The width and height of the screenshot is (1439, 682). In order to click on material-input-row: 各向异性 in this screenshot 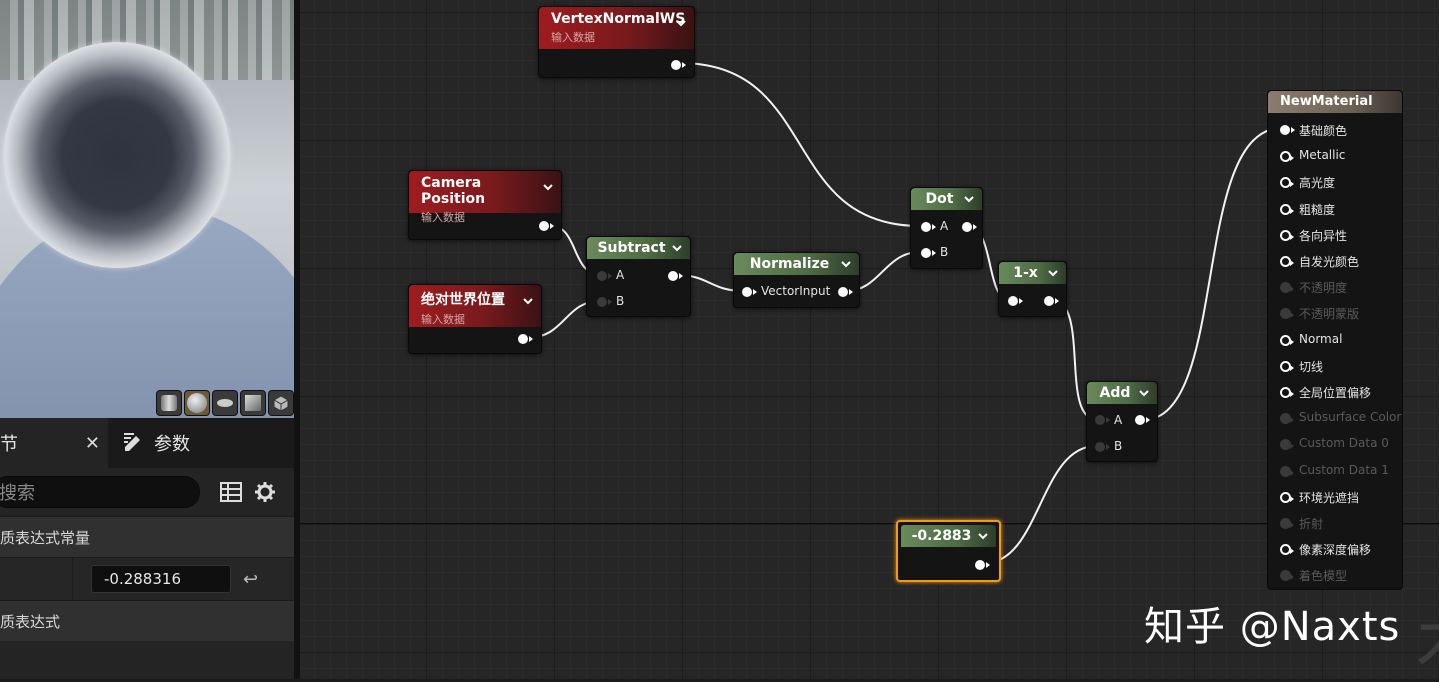, I will do `click(1335, 235)`.